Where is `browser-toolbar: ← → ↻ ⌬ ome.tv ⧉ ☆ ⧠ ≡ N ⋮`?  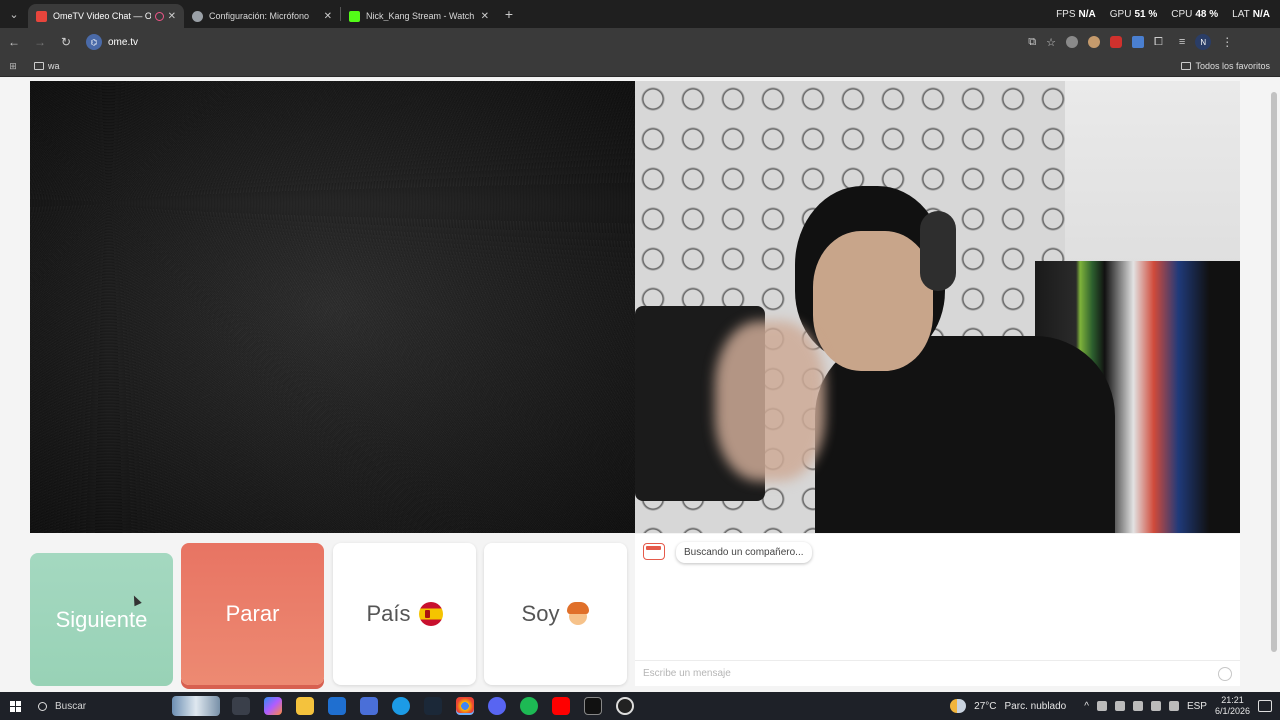 browser-toolbar: ← → ↻ ⌬ ome.tv ⧉ ☆ ⧠ ≡ N ⋮ is located at coordinates (640, 42).